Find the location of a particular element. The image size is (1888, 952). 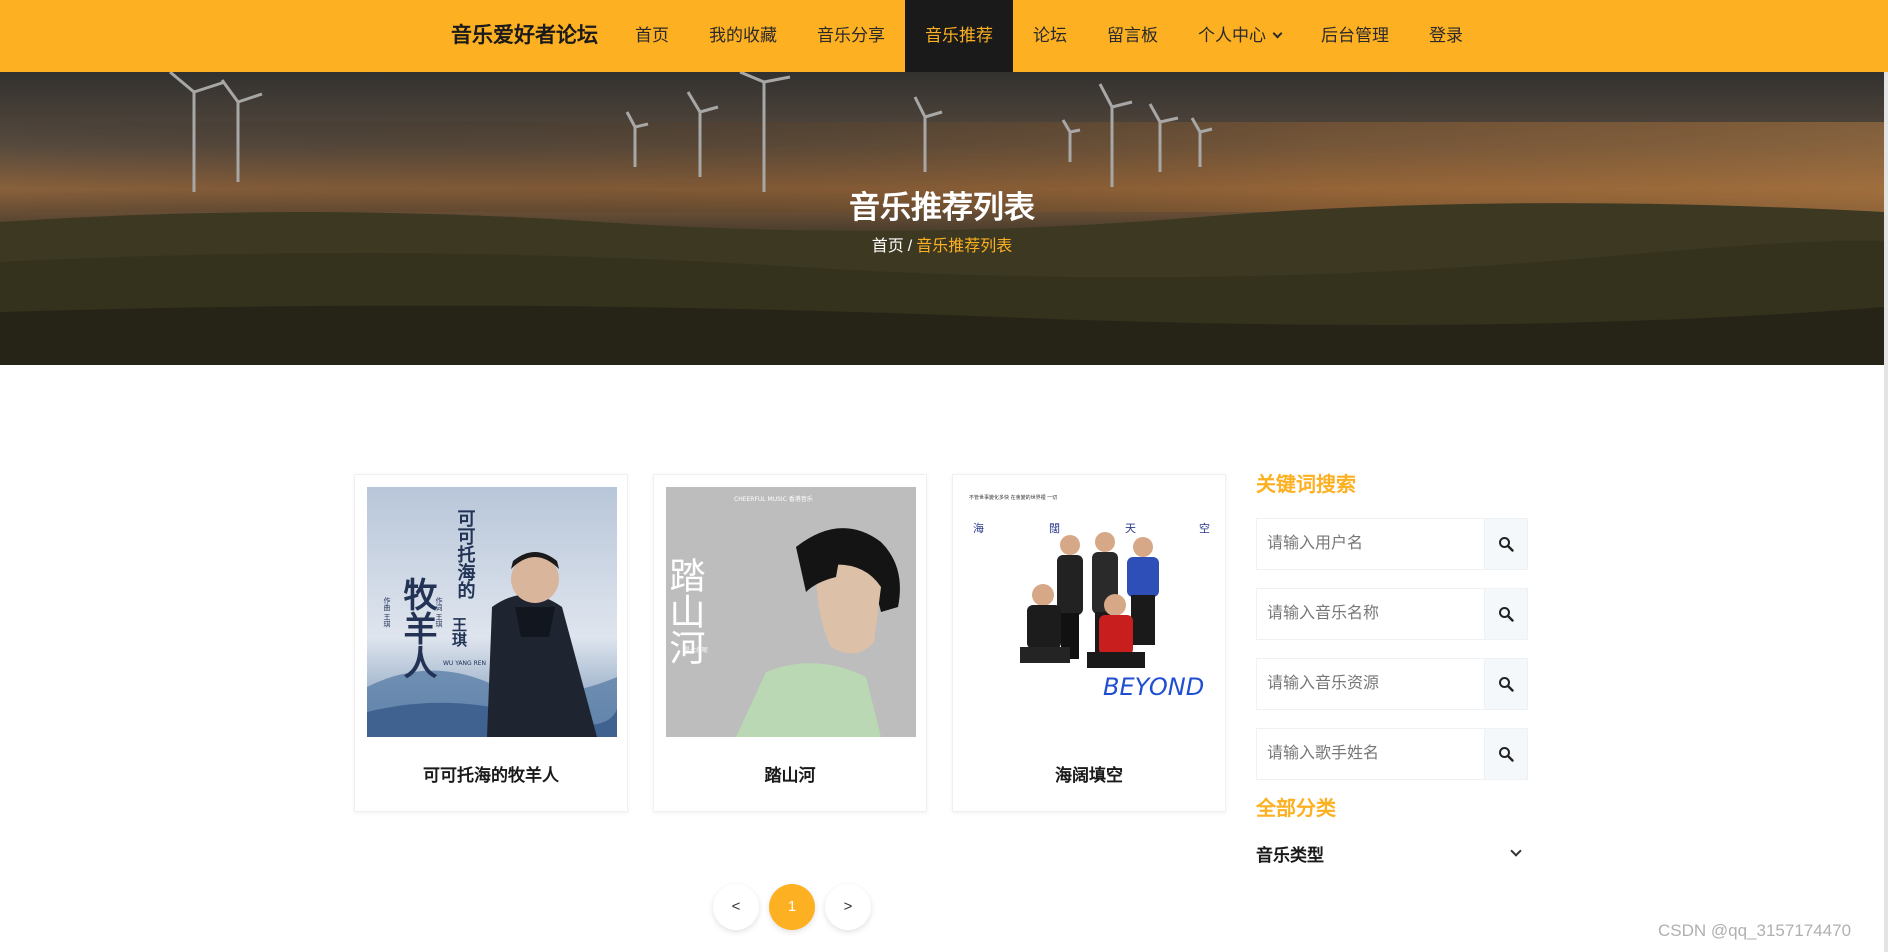

music-card: 不管世事變化多快 在會變的世界裡 一切 海 闊 天 空 BEYOND 海阔填空 is located at coordinates (1089, 643).